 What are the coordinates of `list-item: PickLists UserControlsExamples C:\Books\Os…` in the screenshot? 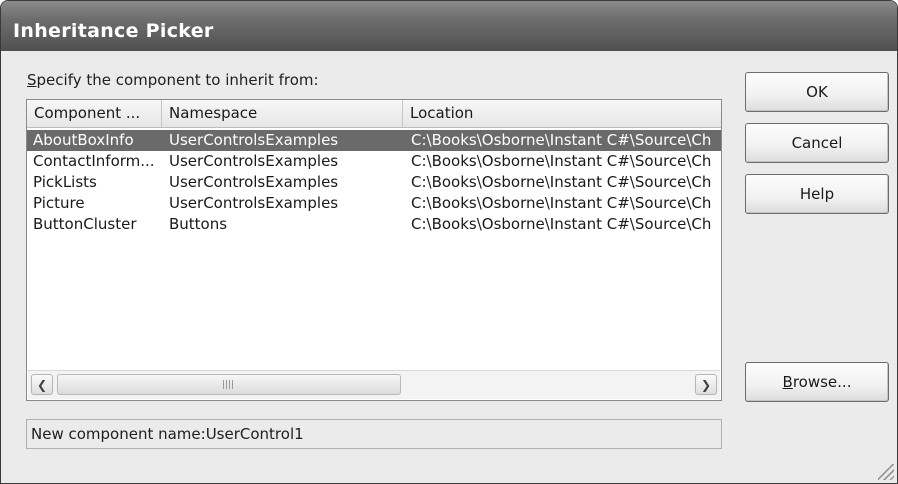 It's located at (374, 182).